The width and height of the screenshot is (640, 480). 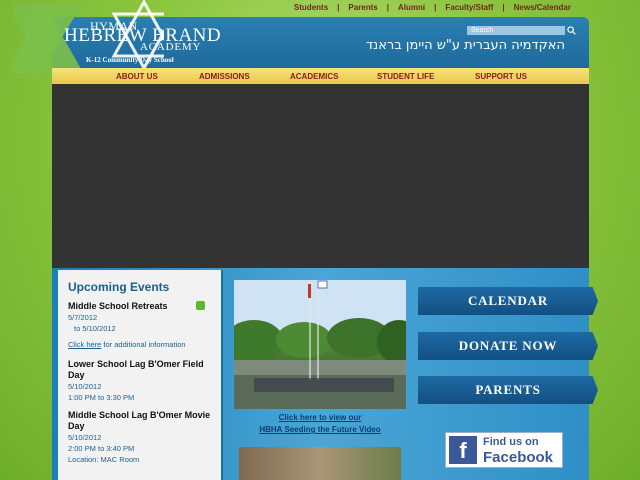 I want to click on event-date-end: to 5/10/2012, so click(x=95, y=328).